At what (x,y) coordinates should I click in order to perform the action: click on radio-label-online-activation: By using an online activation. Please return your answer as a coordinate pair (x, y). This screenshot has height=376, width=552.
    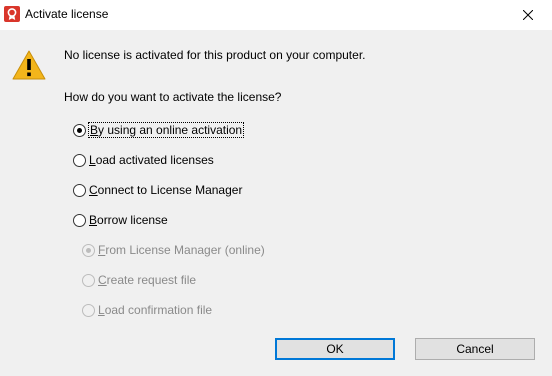
    Looking at the image, I should click on (166, 130).